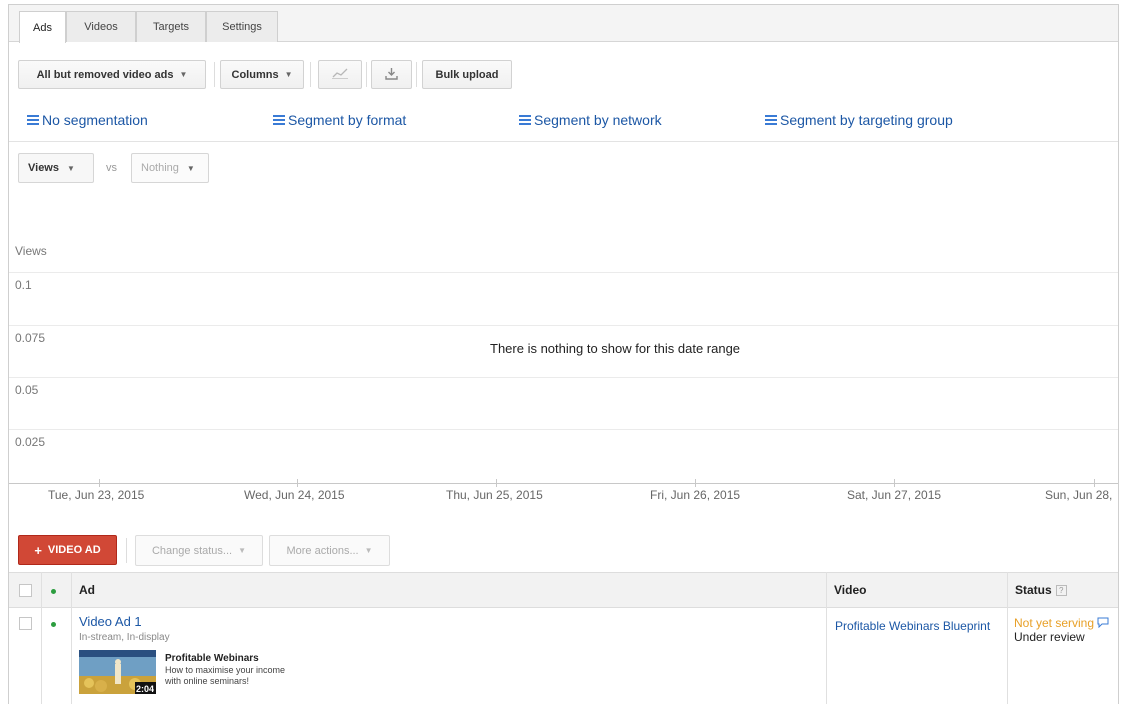  I want to click on segment-by-network-link: Segment by network, so click(590, 120).